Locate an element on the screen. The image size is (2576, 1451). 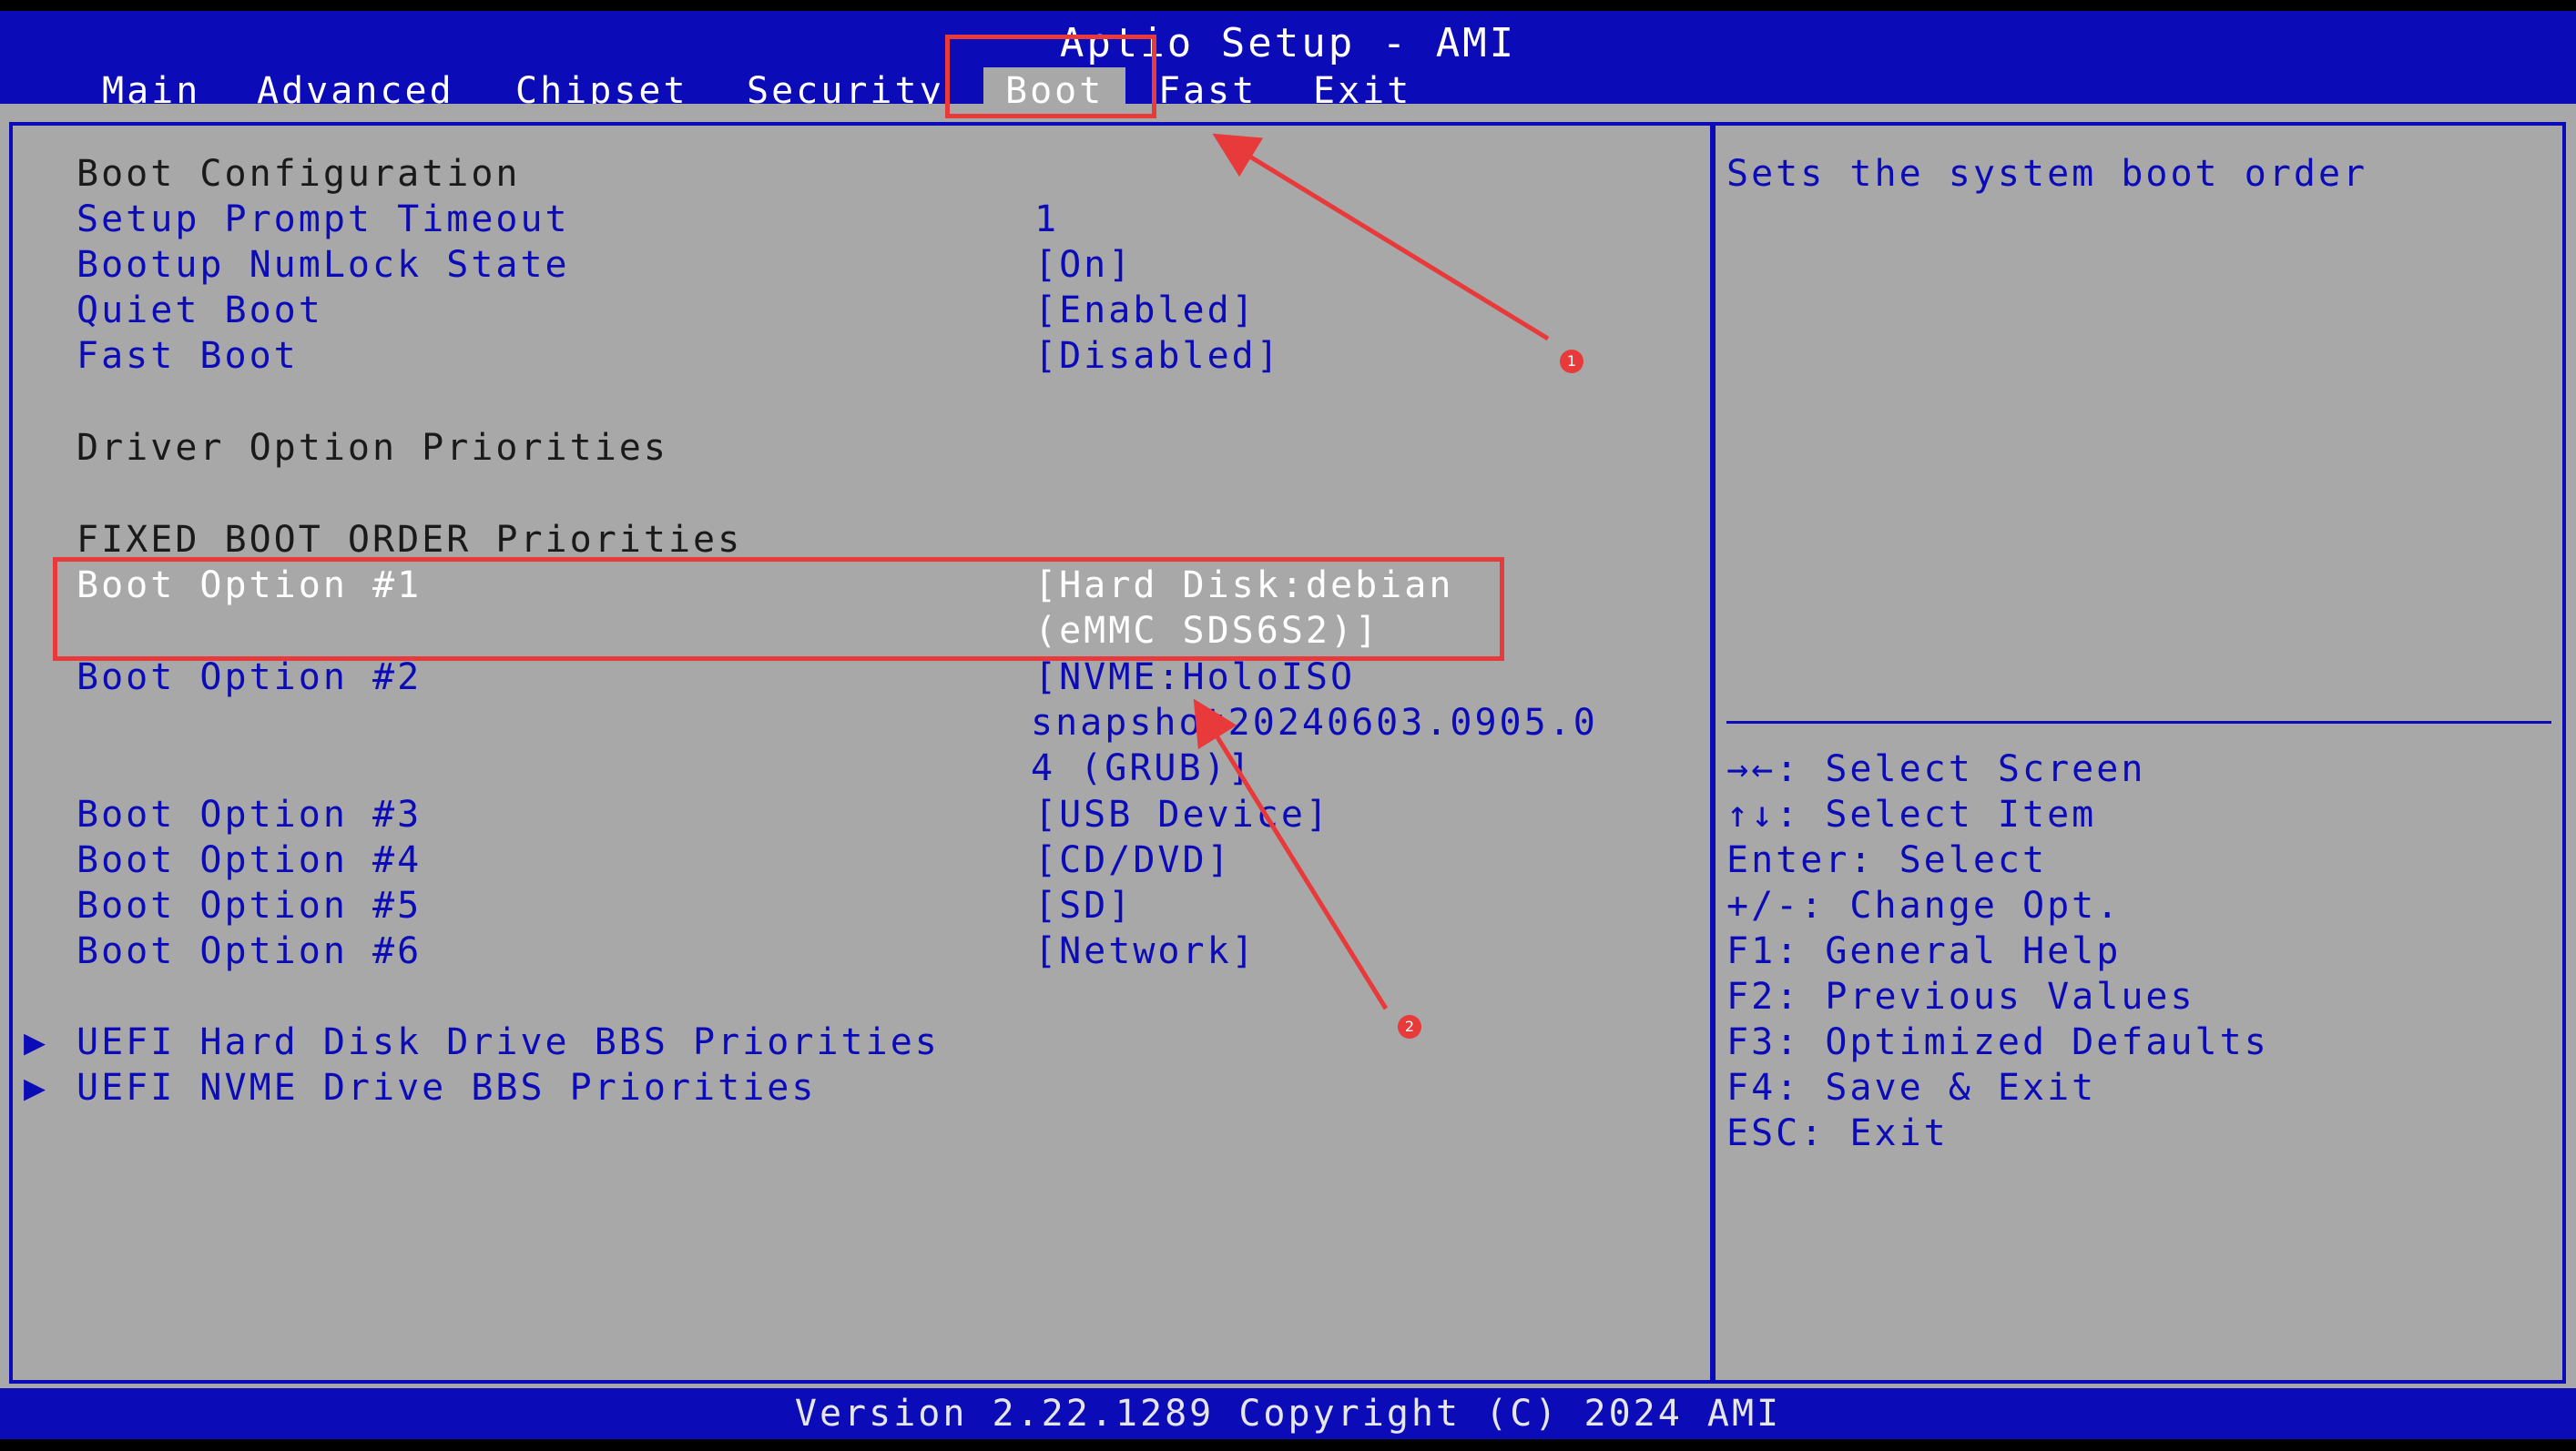
annotation-badge-1: 1 is located at coordinates (1572, 361).